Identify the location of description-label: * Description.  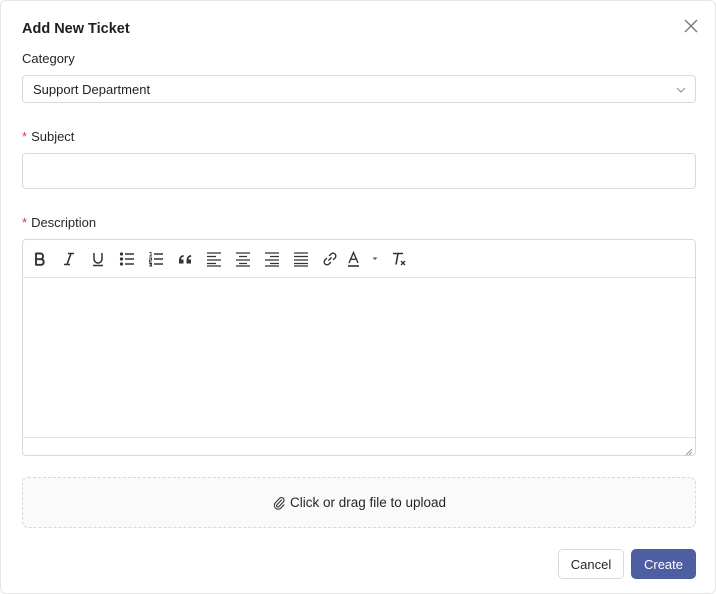
(59, 222).